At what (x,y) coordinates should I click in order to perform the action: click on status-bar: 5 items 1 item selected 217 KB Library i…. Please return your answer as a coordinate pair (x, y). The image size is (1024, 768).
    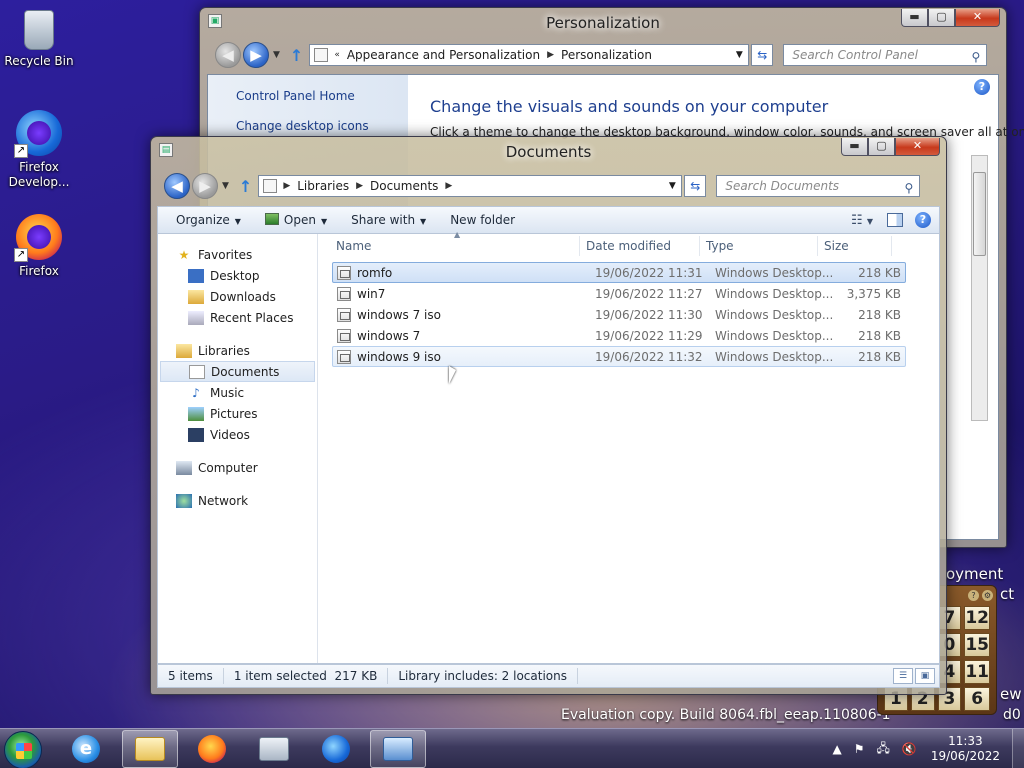
    Looking at the image, I should click on (548, 676).